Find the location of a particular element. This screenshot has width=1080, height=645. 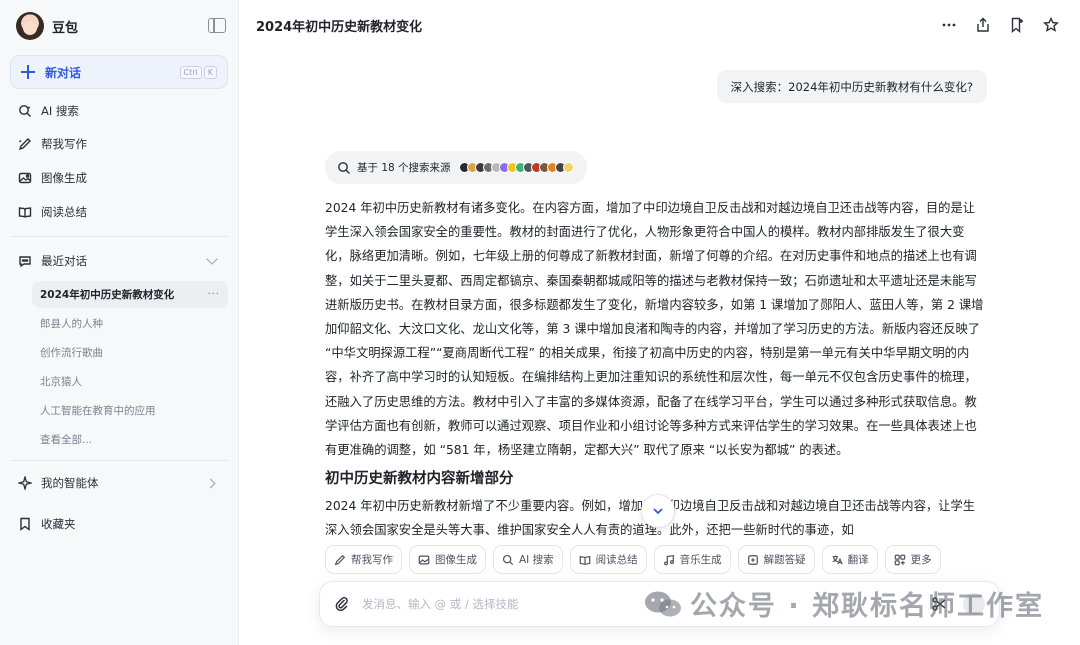

quick-action-label: 音乐生成 is located at coordinates (700, 560).